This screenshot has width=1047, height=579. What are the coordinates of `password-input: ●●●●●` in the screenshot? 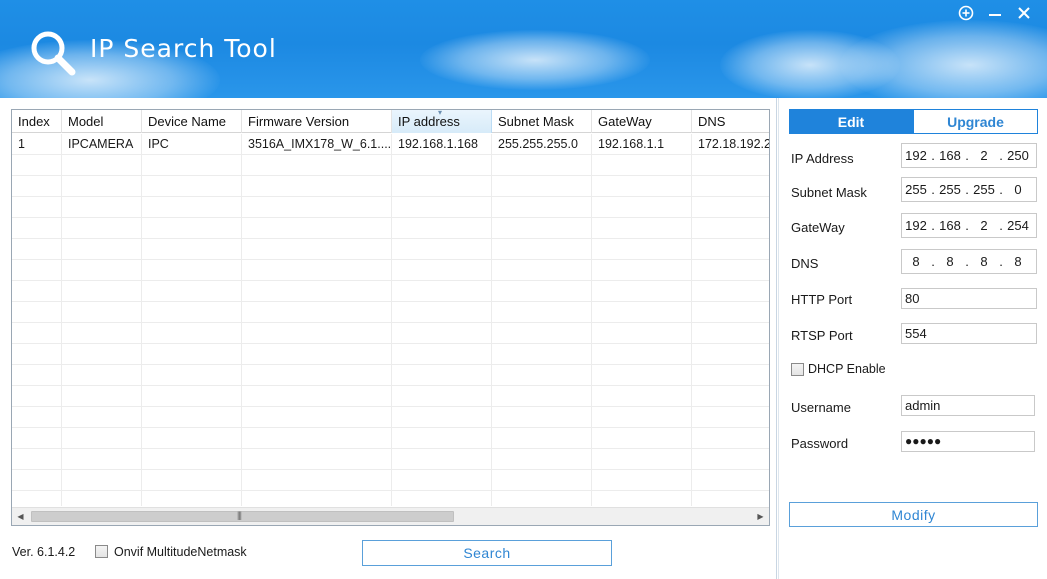 It's located at (968, 441).